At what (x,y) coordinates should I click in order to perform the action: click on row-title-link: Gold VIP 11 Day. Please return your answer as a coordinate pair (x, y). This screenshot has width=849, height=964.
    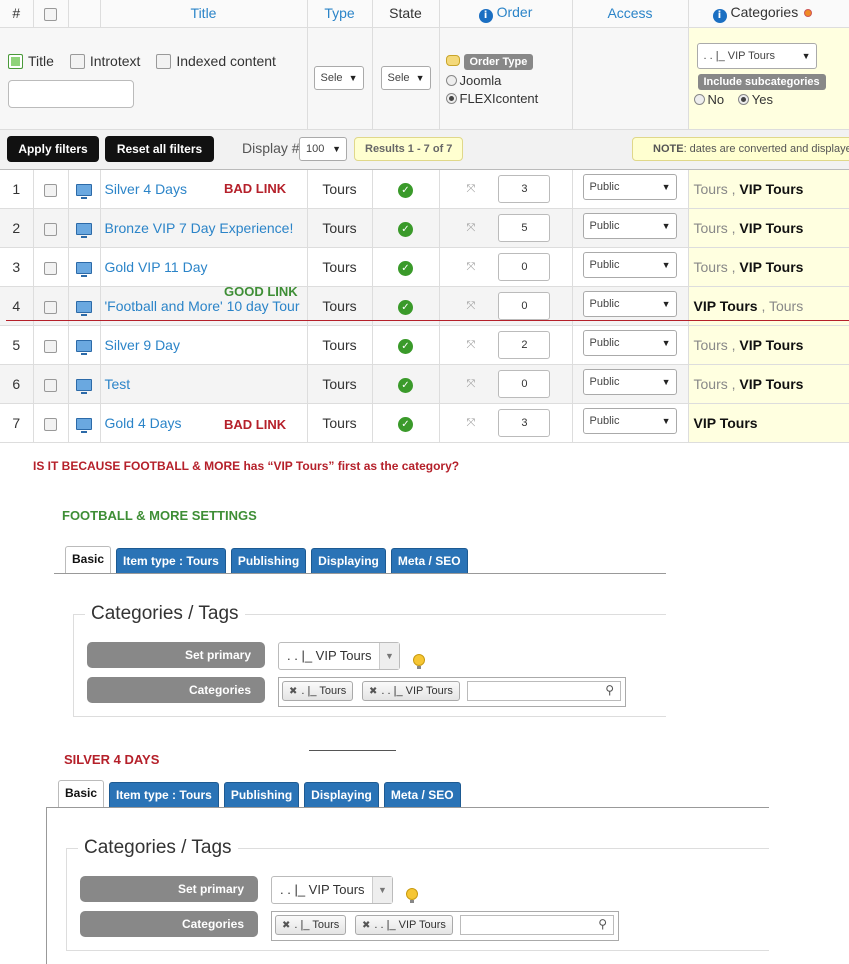
    Looking at the image, I should click on (204, 267).